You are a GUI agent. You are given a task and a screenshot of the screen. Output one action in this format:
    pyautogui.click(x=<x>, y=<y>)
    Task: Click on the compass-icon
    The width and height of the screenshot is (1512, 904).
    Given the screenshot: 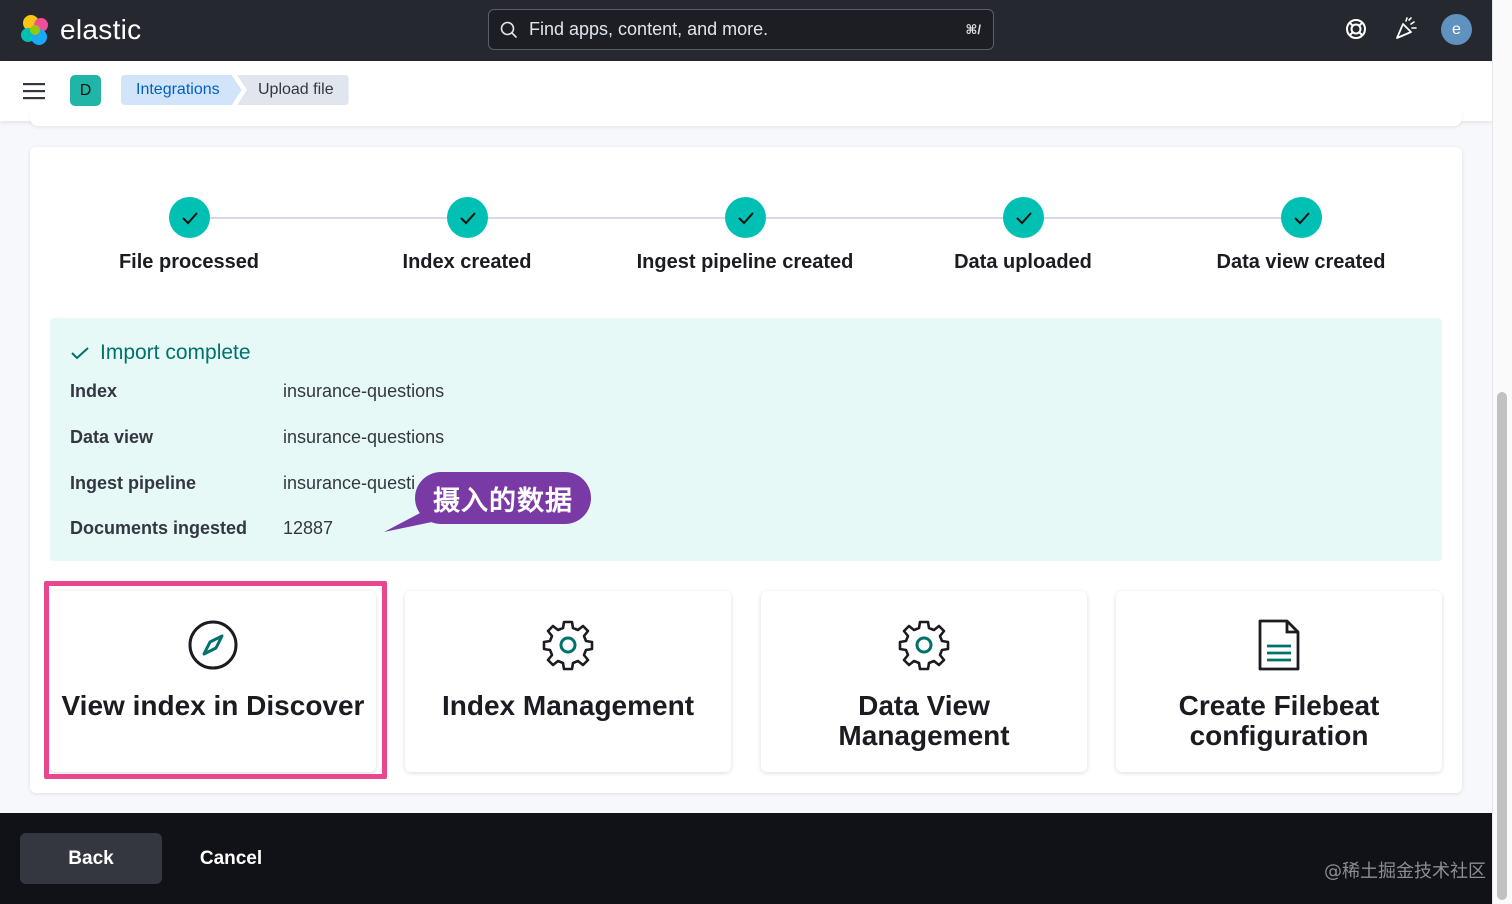 What is the action you would take?
    pyautogui.click(x=213, y=645)
    